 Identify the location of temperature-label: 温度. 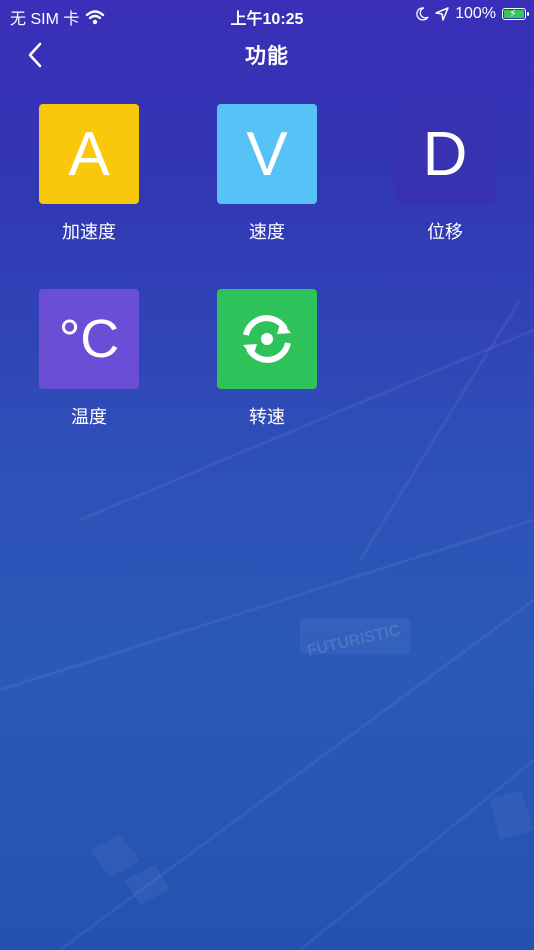
(89, 417).